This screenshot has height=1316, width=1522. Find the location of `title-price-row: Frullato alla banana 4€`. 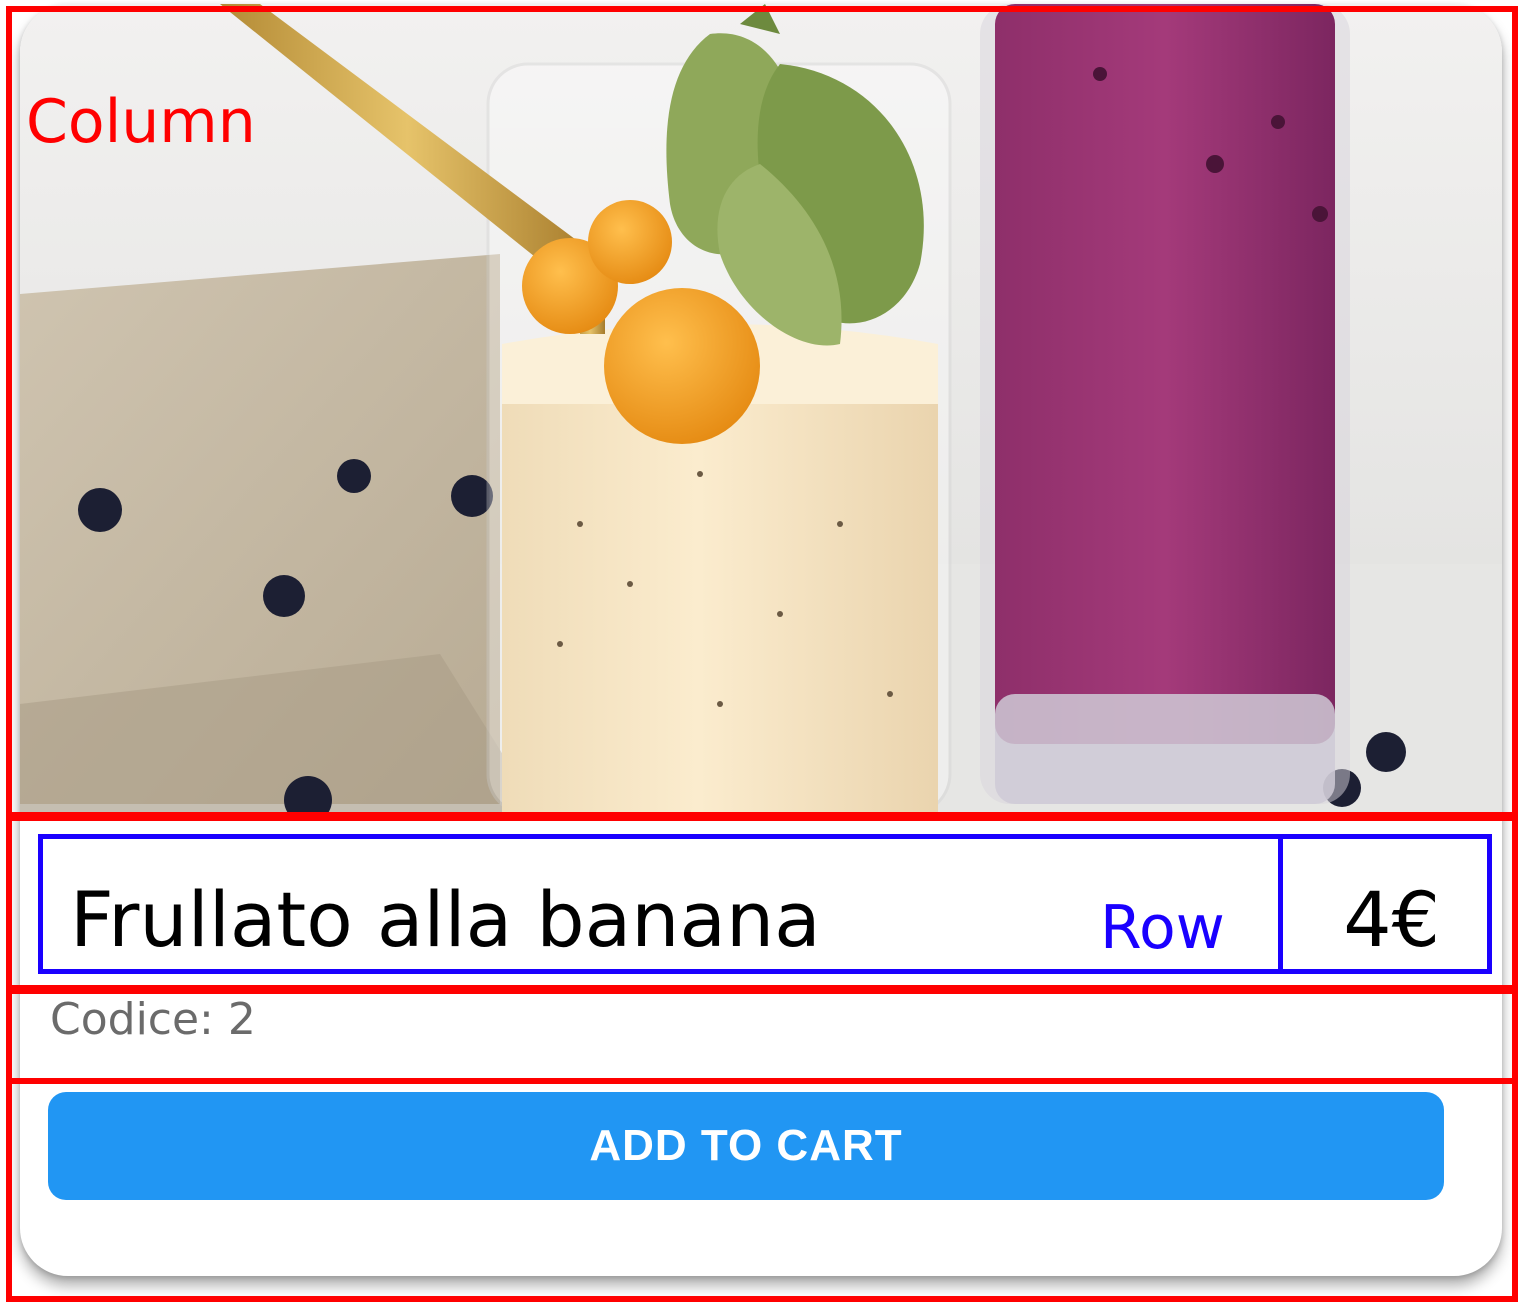

title-price-row: Frullato alla banana 4€ is located at coordinates (761, 906).